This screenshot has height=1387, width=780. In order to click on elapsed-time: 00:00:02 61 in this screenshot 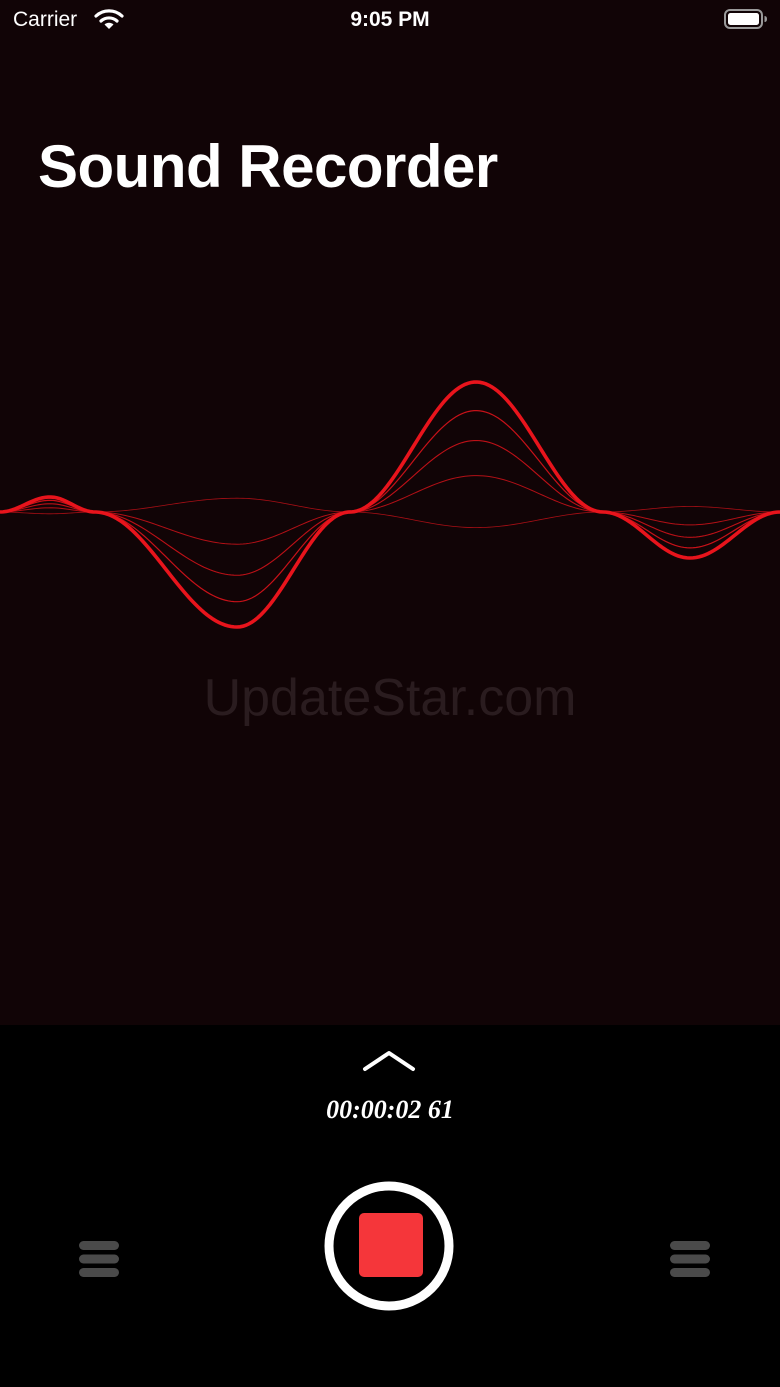, I will do `click(390, 1109)`.